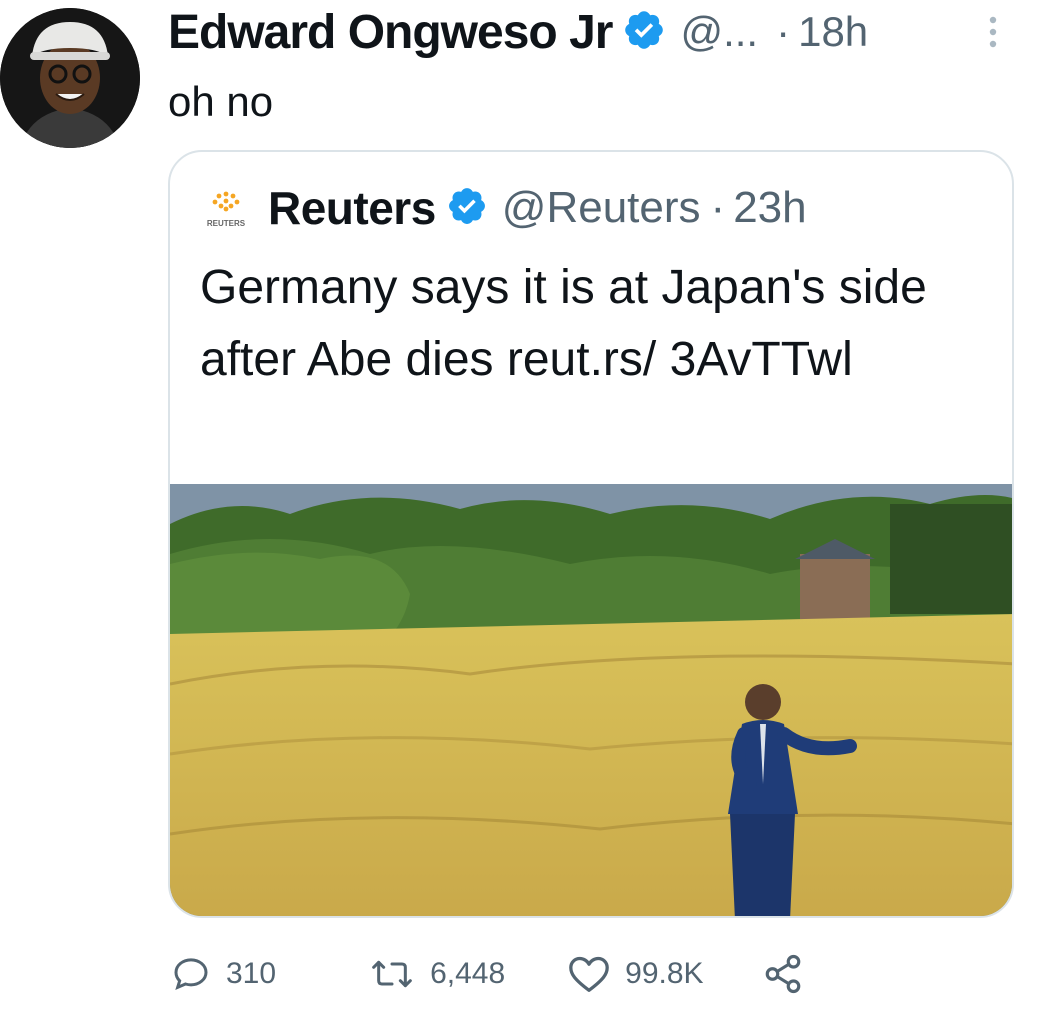  What do you see at coordinates (226, 208) in the screenshot?
I see `reuters-logo: REUTERS` at bounding box center [226, 208].